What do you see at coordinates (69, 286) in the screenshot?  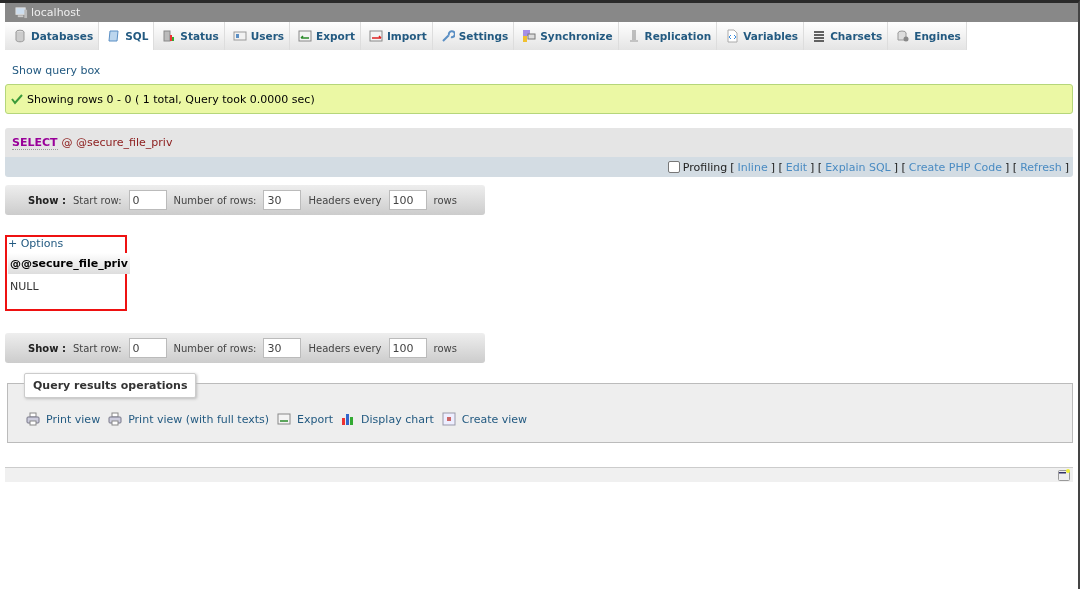 I see `table-cell: NULL` at bounding box center [69, 286].